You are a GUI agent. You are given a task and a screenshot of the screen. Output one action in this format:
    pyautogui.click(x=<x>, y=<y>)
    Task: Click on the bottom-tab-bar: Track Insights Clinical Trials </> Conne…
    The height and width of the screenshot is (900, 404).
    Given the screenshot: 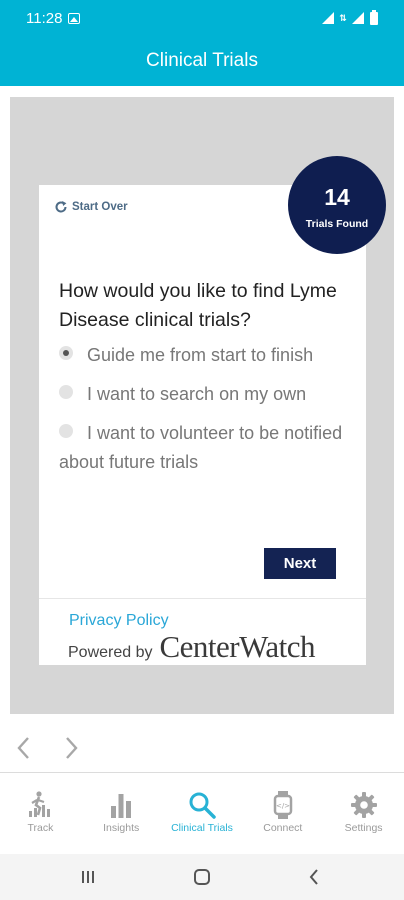 What is the action you would take?
    pyautogui.click(x=202, y=815)
    